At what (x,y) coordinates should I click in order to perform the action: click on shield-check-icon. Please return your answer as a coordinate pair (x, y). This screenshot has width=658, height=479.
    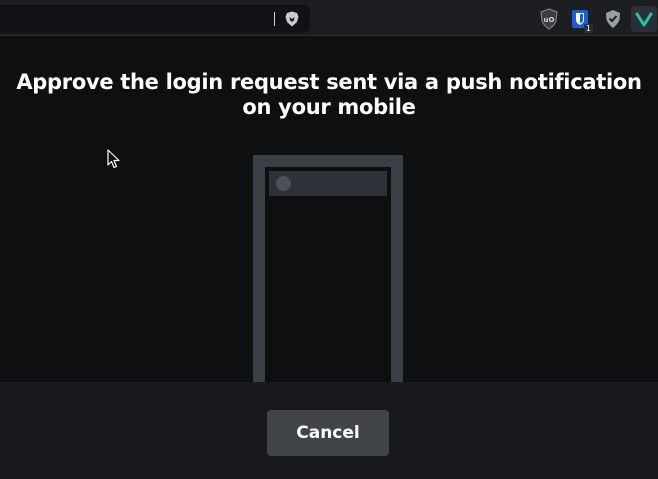
    Looking at the image, I should click on (613, 19).